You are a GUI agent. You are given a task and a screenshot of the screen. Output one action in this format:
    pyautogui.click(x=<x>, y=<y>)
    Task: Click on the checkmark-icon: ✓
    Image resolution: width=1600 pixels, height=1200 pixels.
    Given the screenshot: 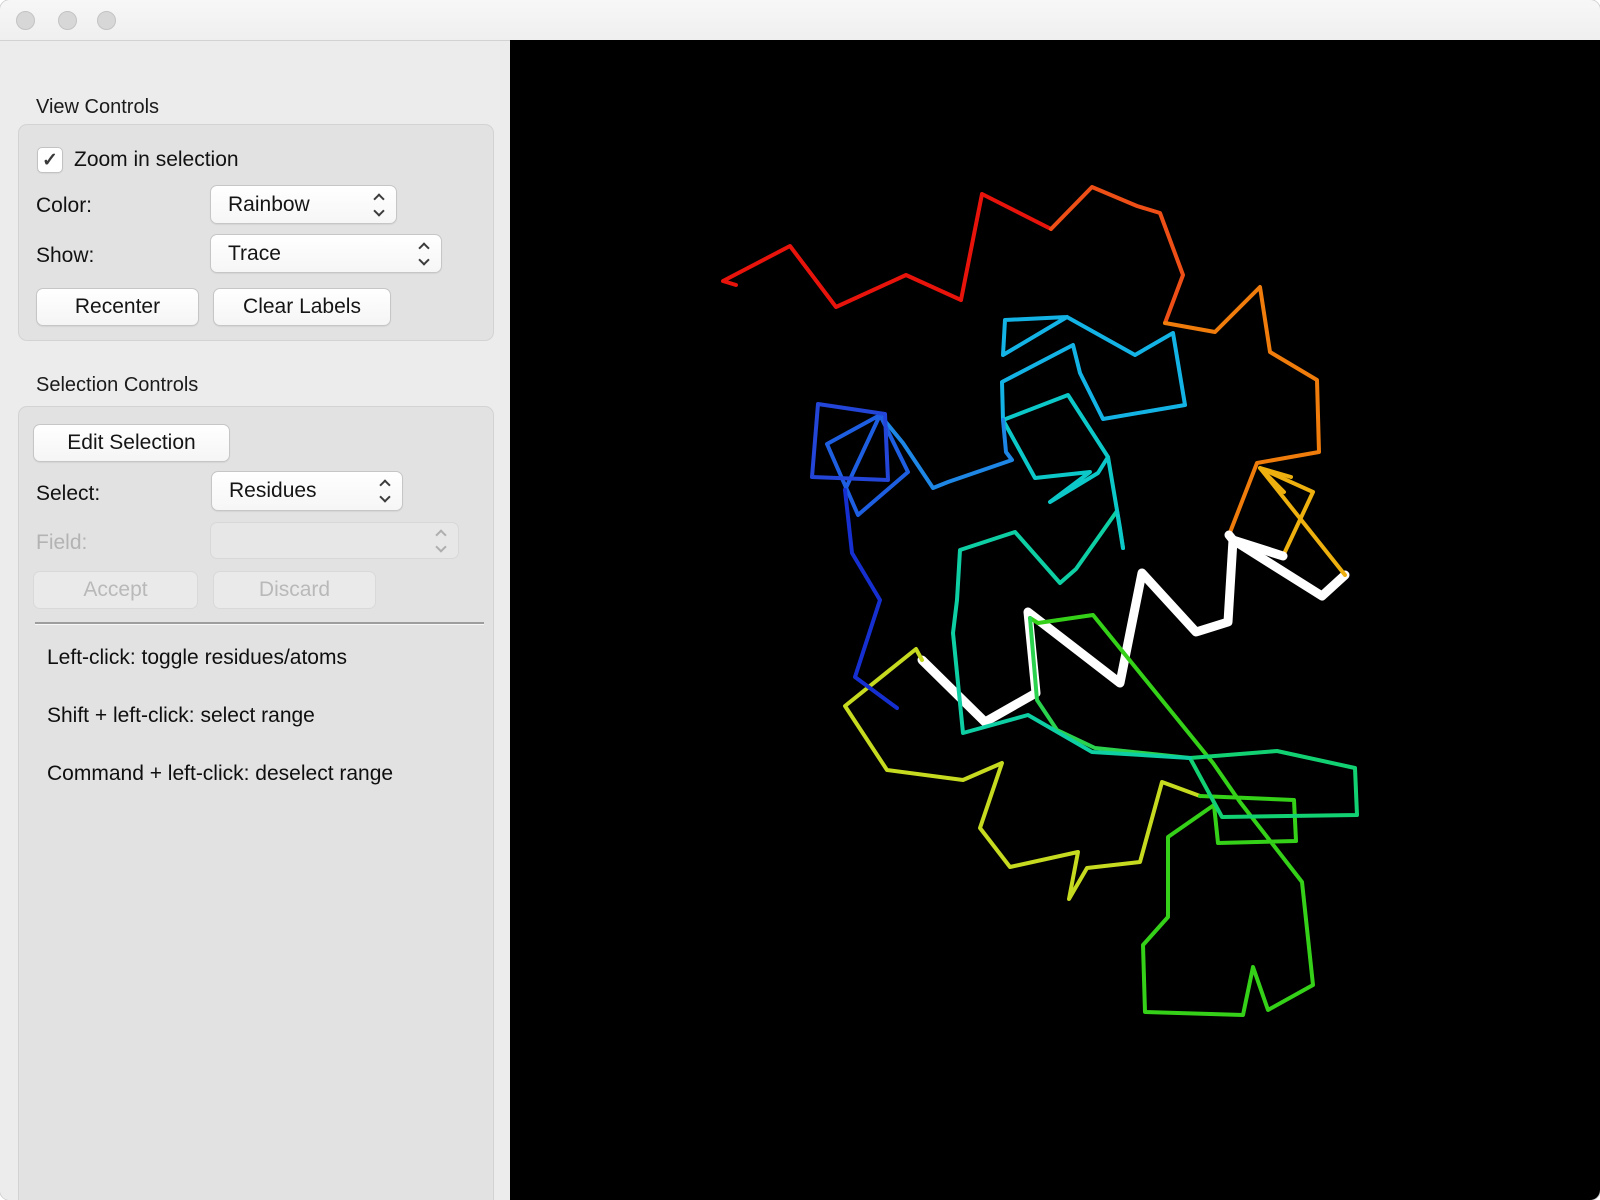 What is the action you would take?
    pyautogui.click(x=50, y=160)
    